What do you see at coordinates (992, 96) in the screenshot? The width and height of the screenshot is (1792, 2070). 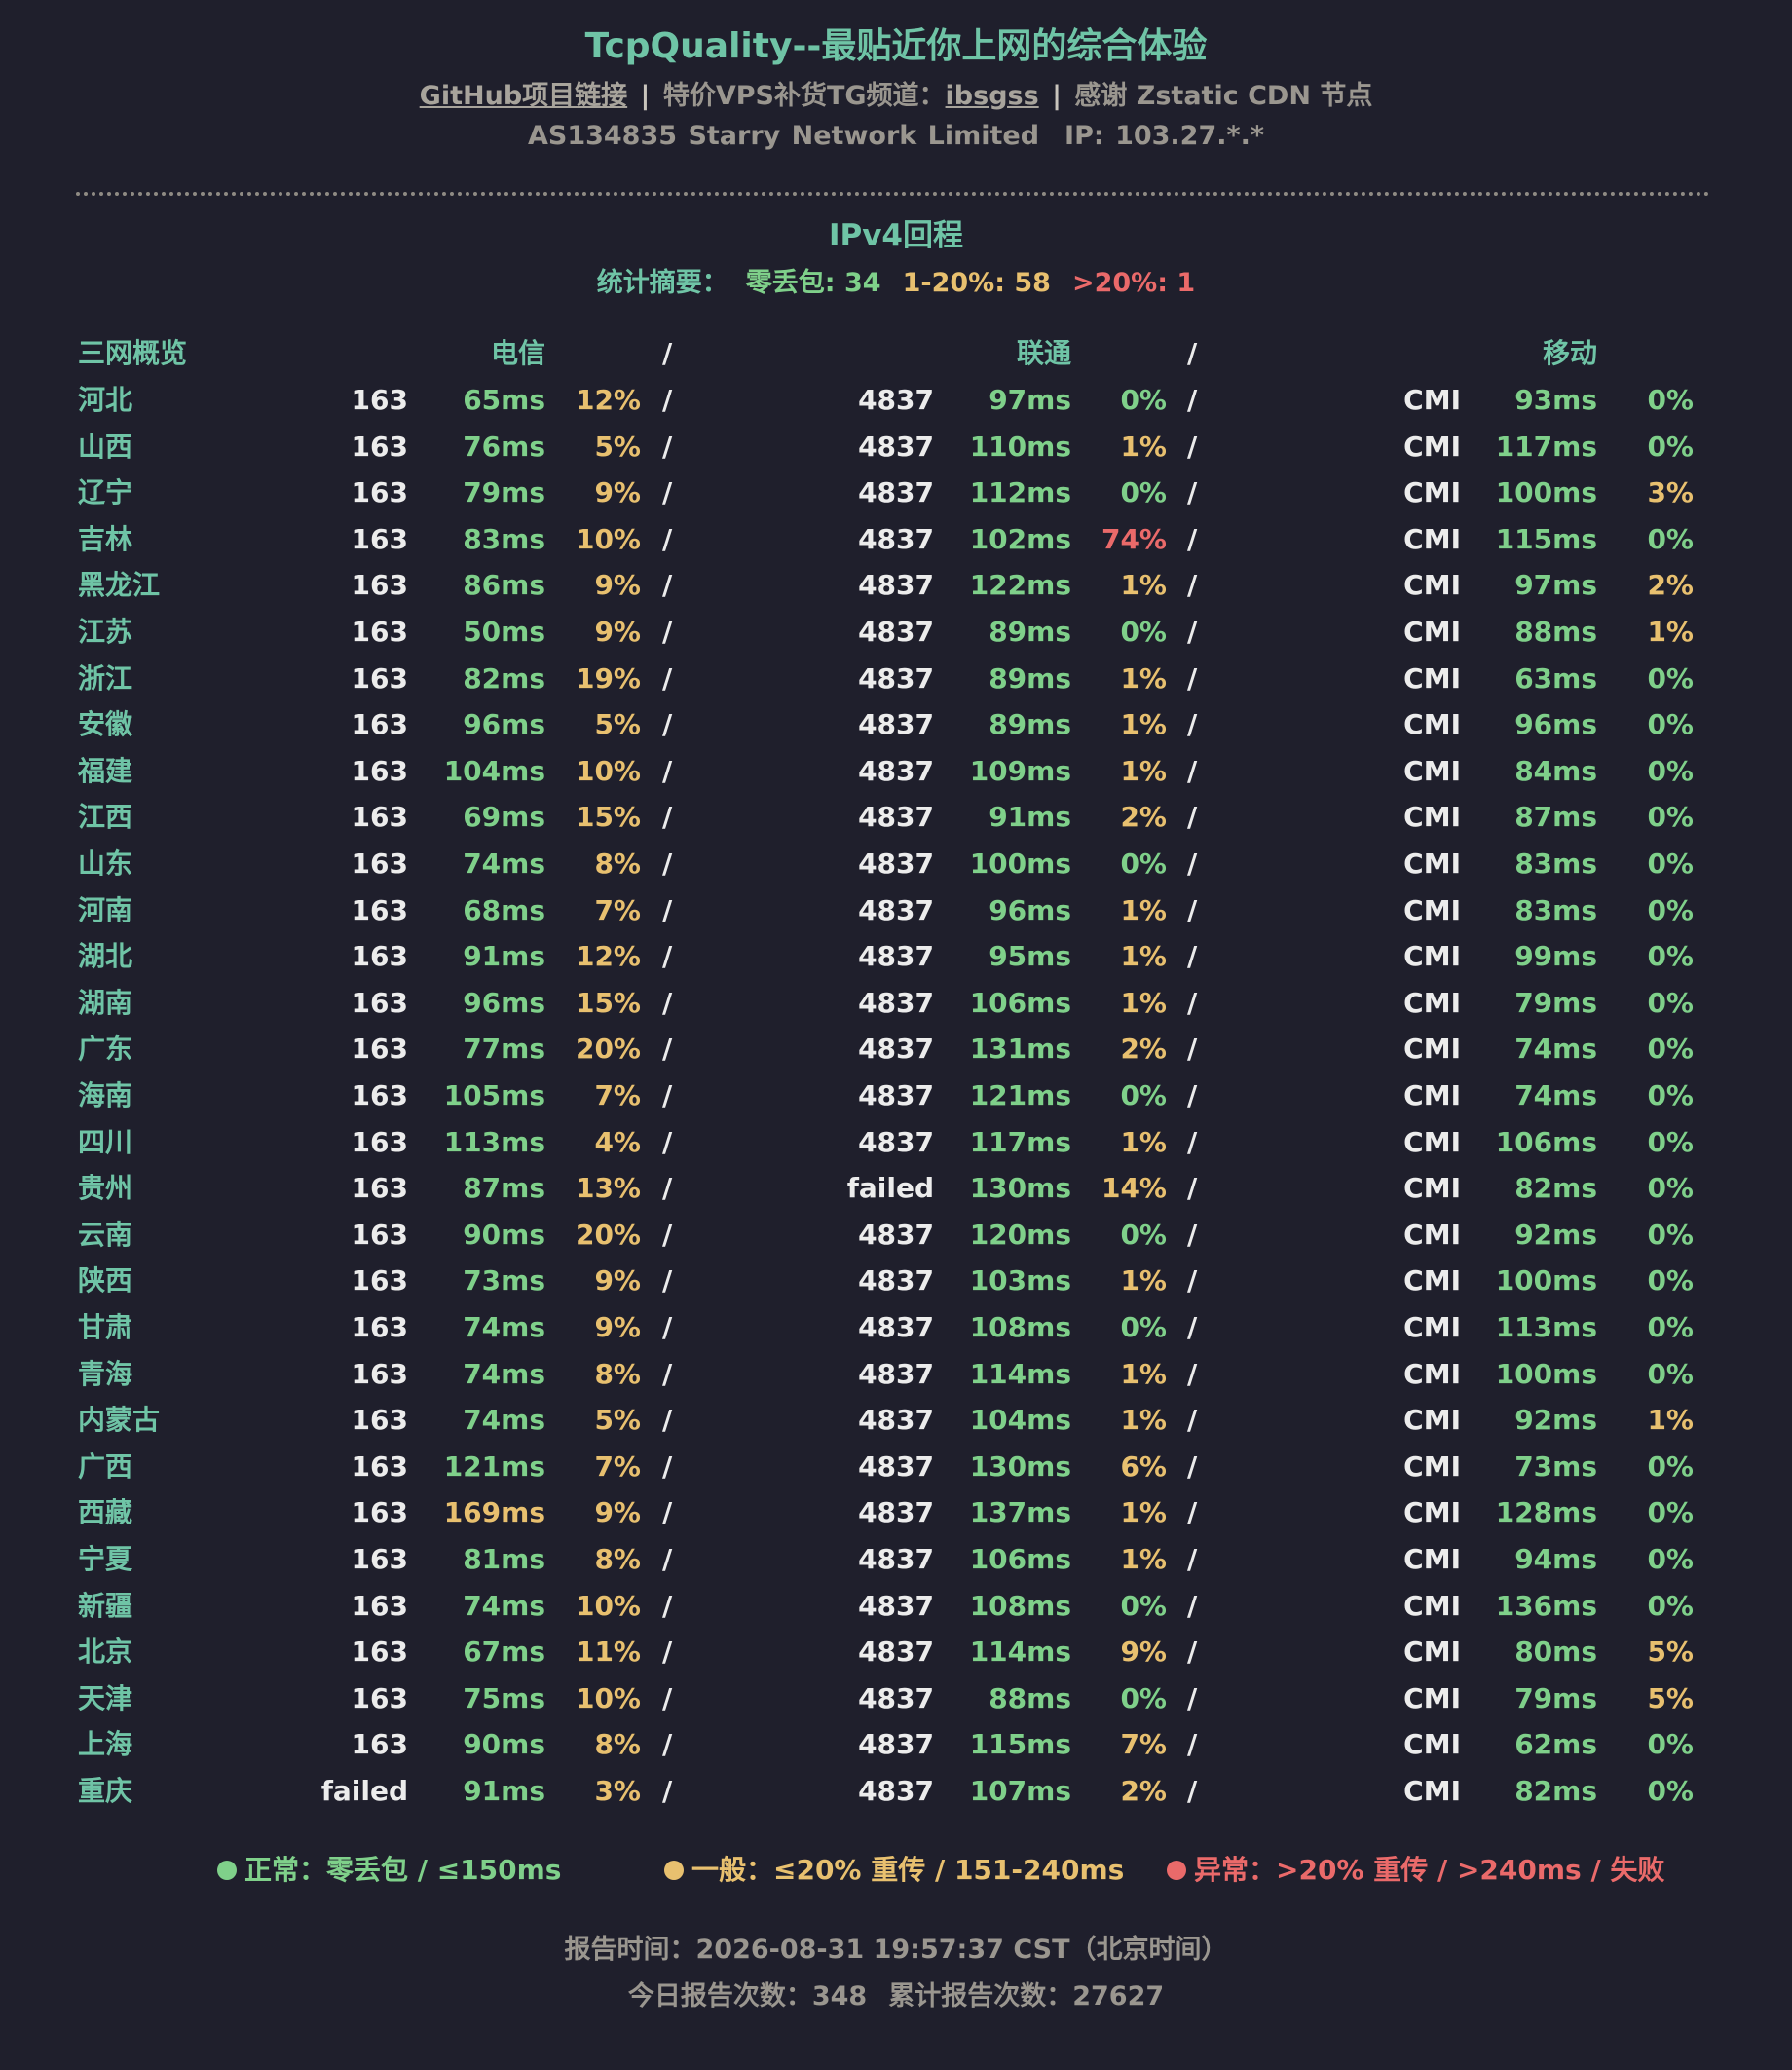 I see `tg-channel-link: ibsgss` at bounding box center [992, 96].